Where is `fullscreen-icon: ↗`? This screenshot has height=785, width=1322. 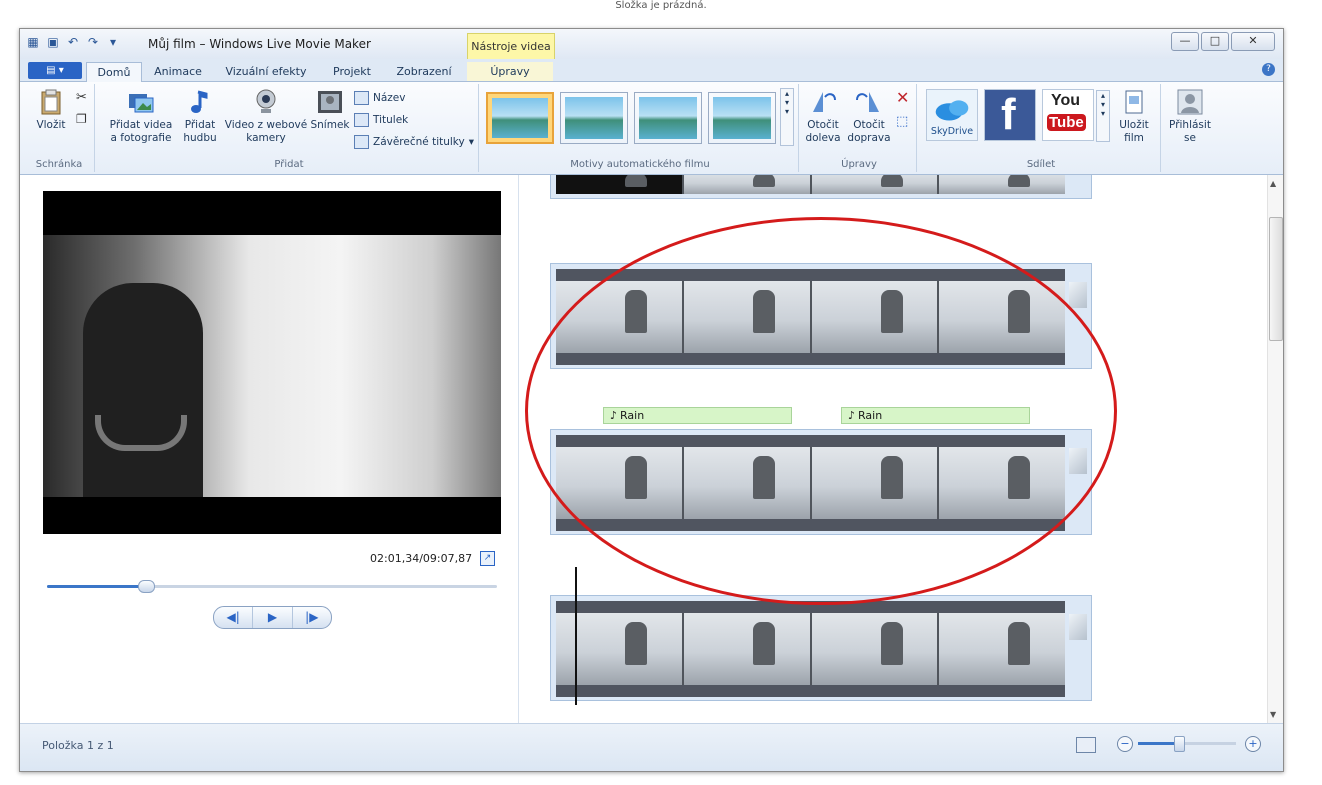 fullscreen-icon: ↗ is located at coordinates (487, 558).